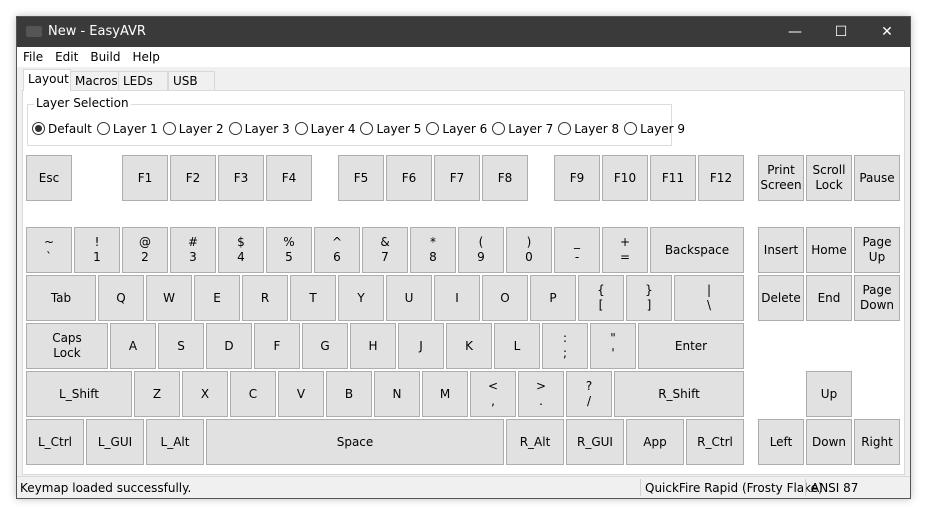  Describe the element at coordinates (205, 394) in the screenshot. I see `key-x: X` at that location.